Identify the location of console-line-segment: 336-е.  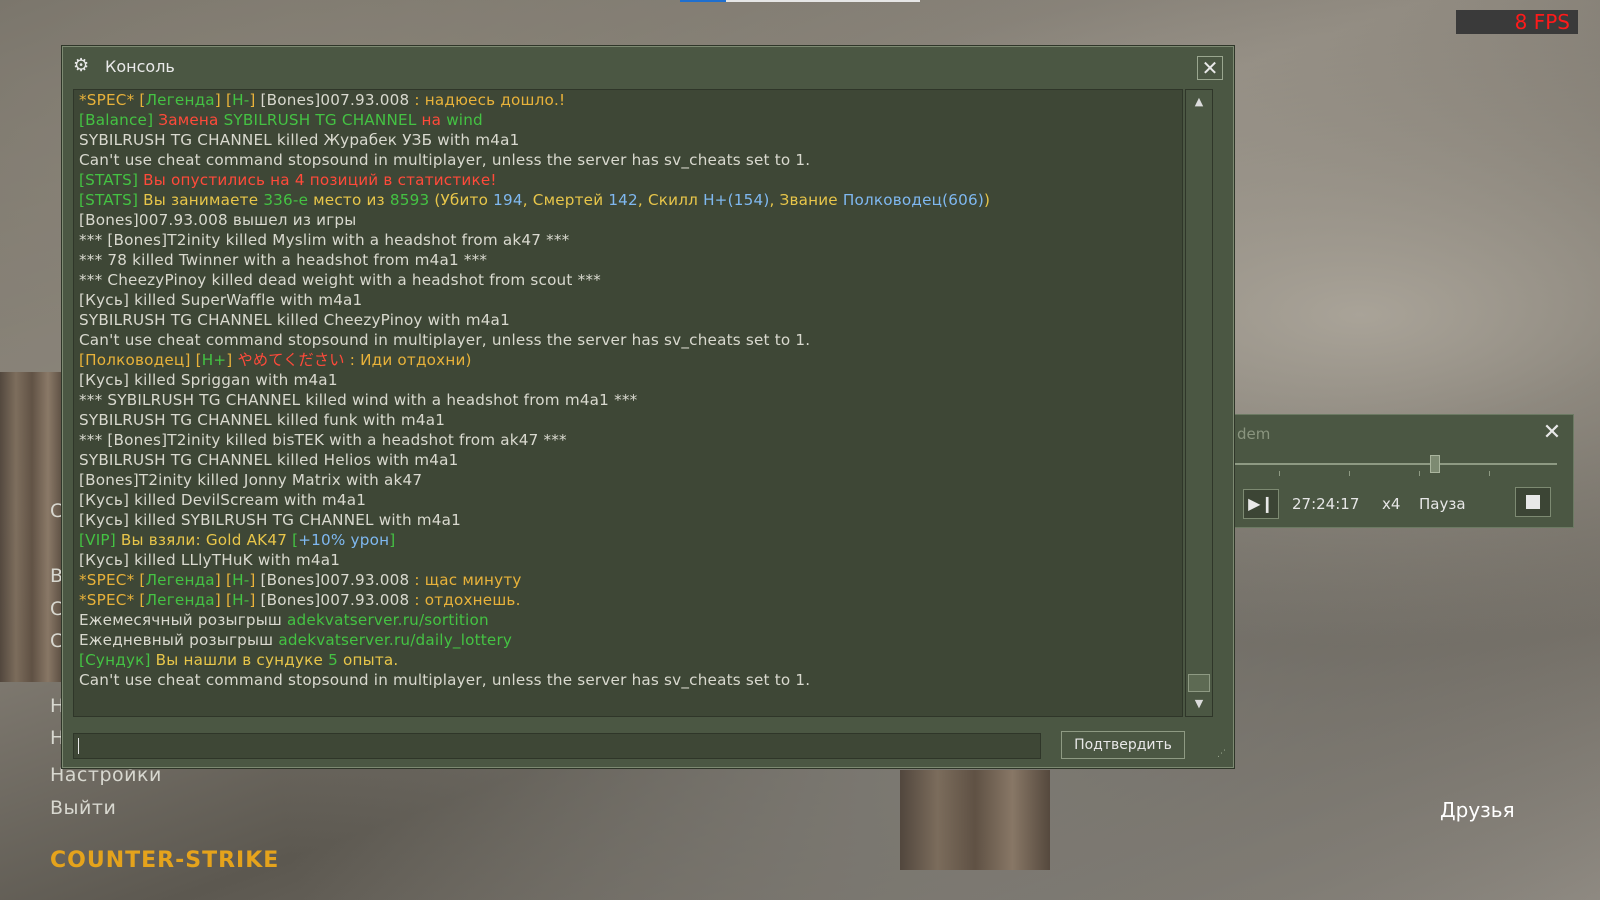
(286, 200).